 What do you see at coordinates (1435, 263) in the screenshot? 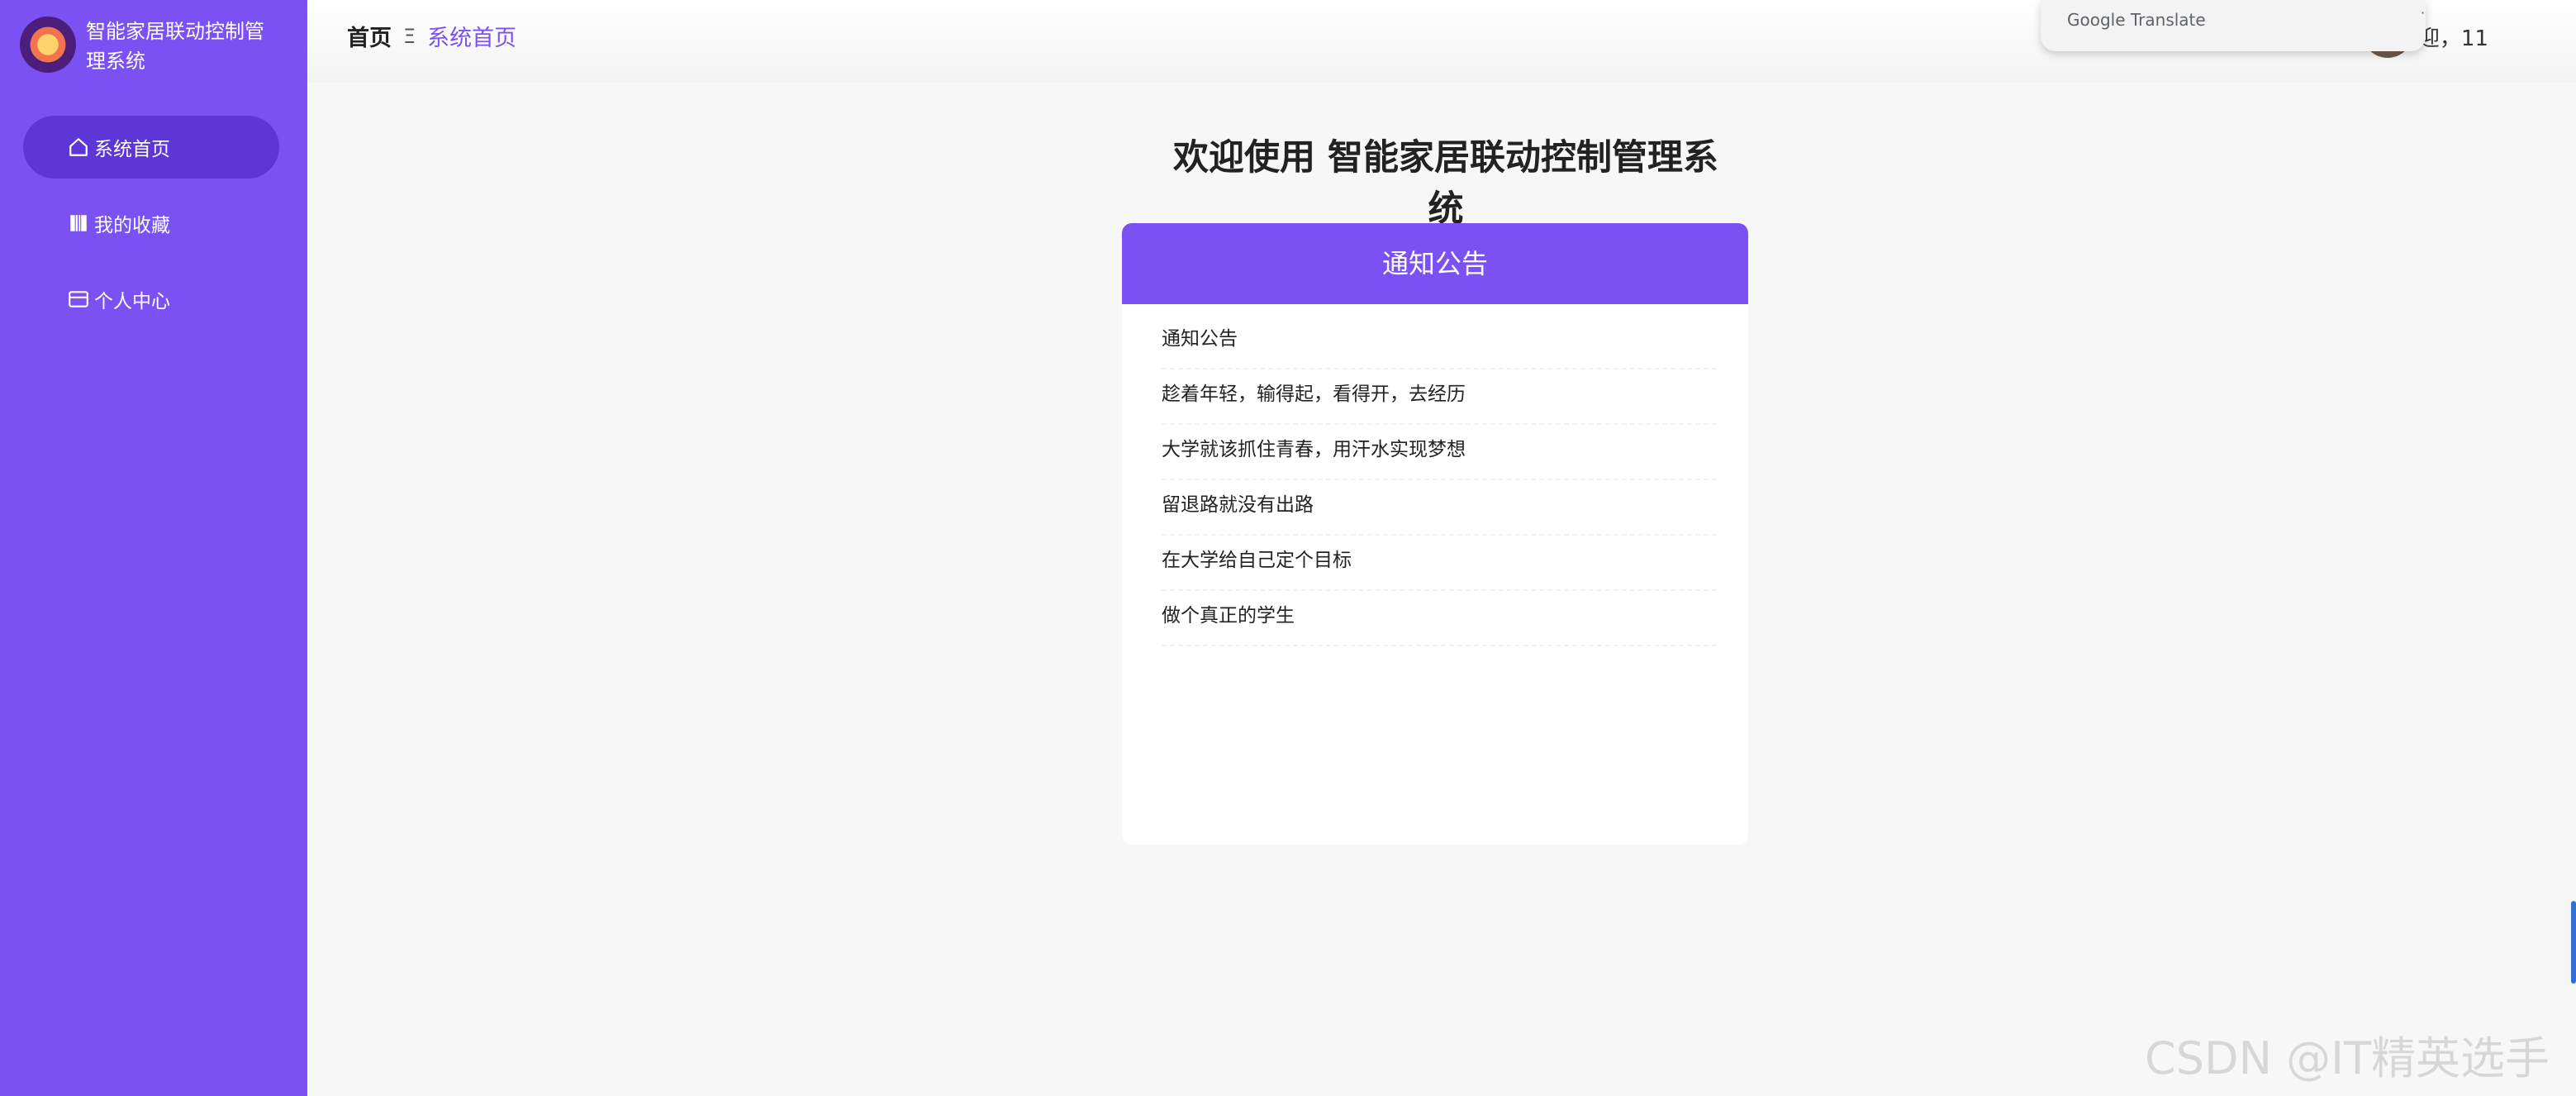
I see `notice-header: 通知公告` at bounding box center [1435, 263].